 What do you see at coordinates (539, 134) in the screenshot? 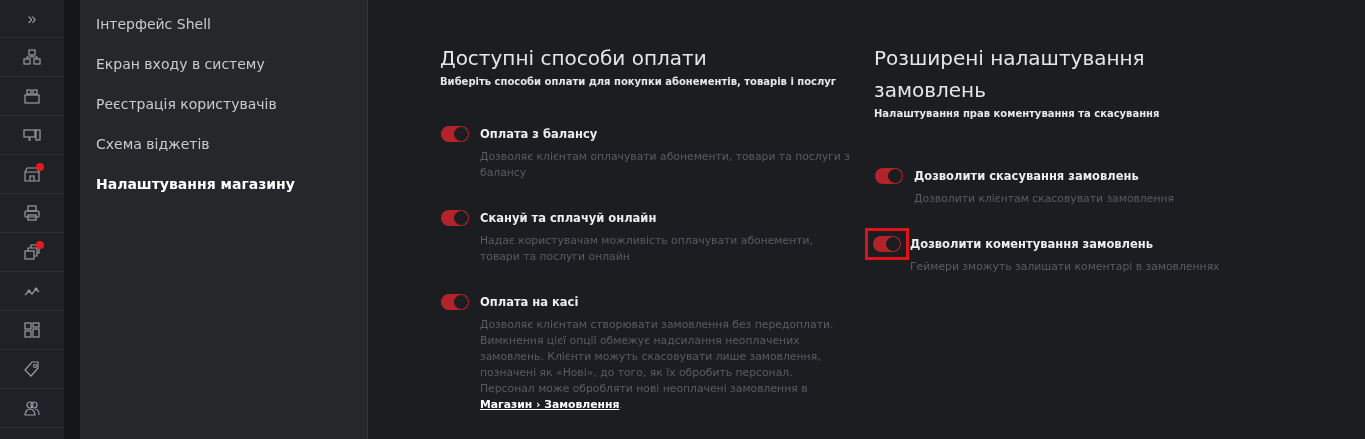
I see `option-label: Оплата з балансу` at bounding box center [539, 134].